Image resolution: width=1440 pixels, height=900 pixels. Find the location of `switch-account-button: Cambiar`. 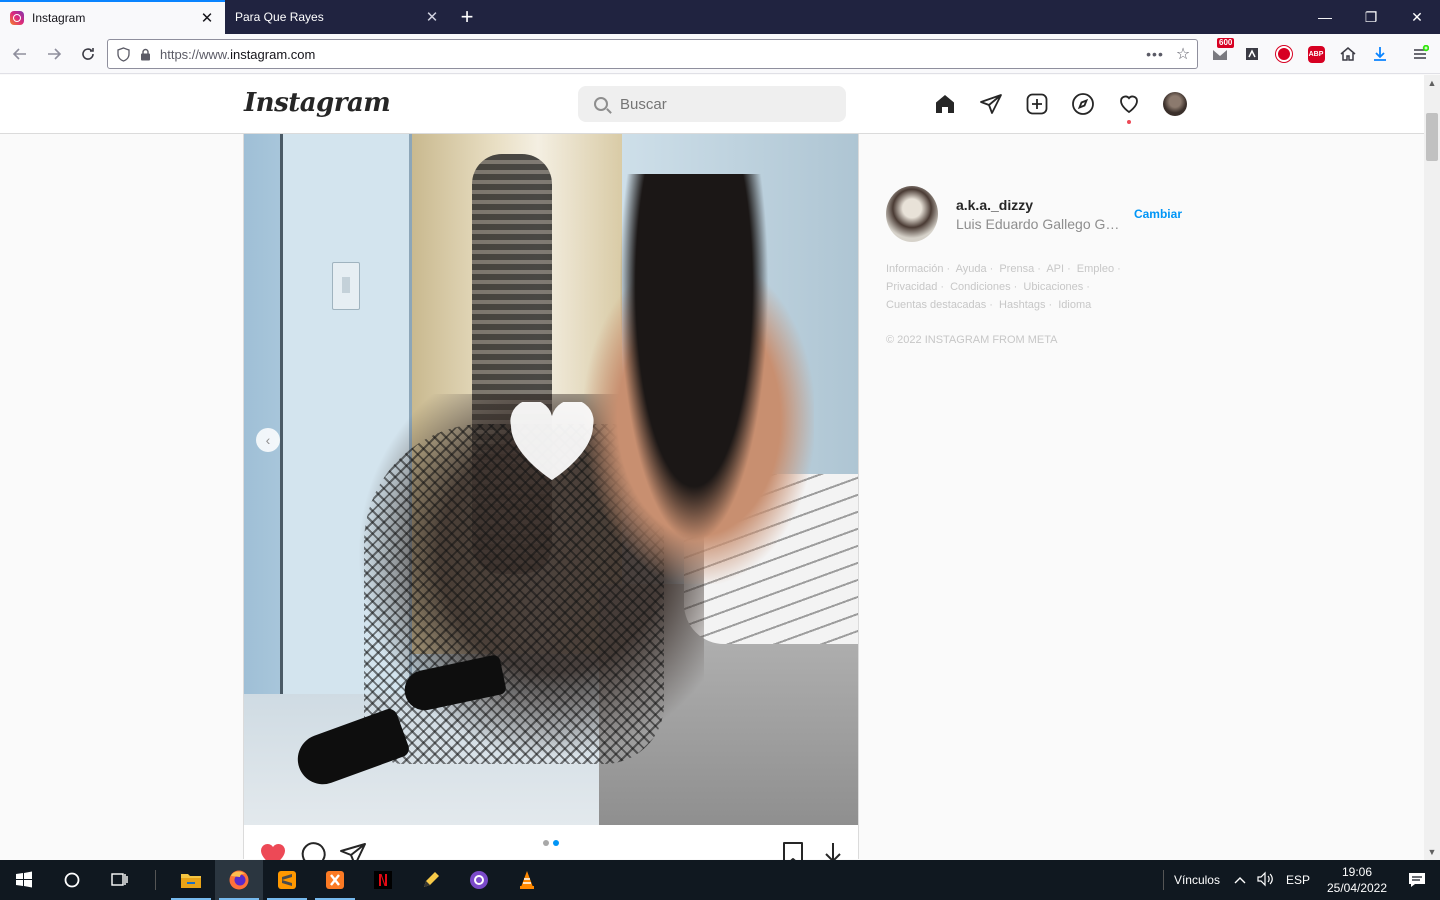

switch-account-button: Cambiar is located at coordinates (1158, 214).